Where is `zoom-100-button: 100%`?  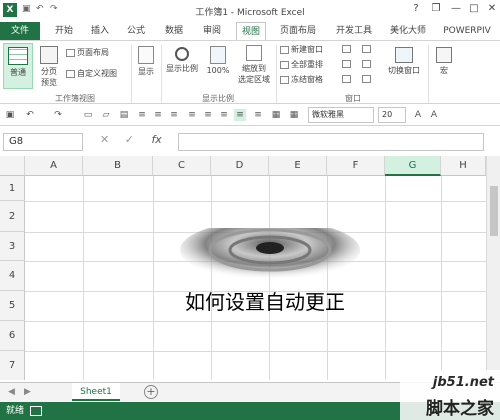
zoom-100-button: 100% is located at coordinates (218, 66).